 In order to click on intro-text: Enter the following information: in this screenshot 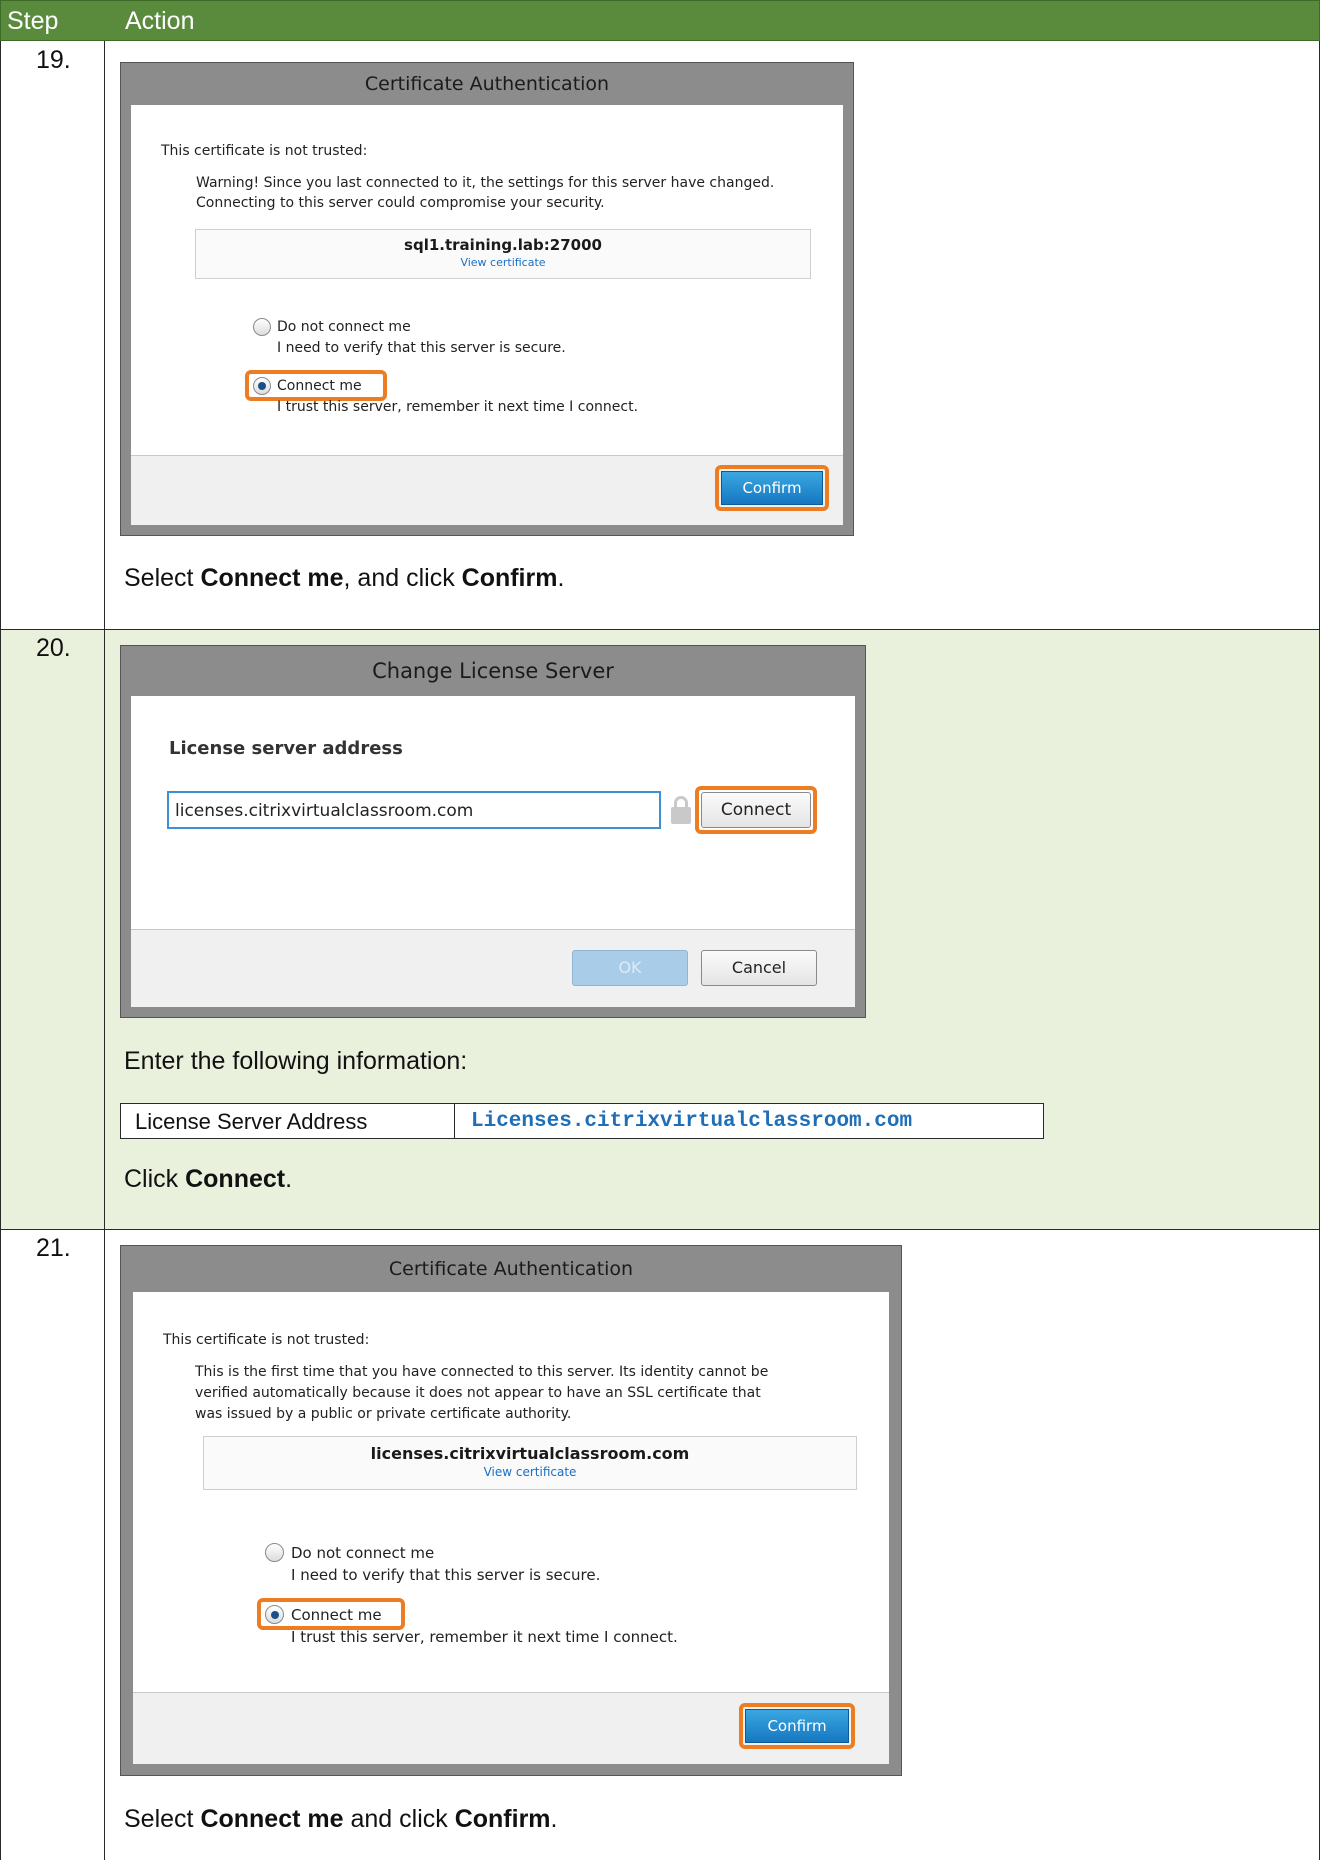, I will do `click(296, 1061)`.